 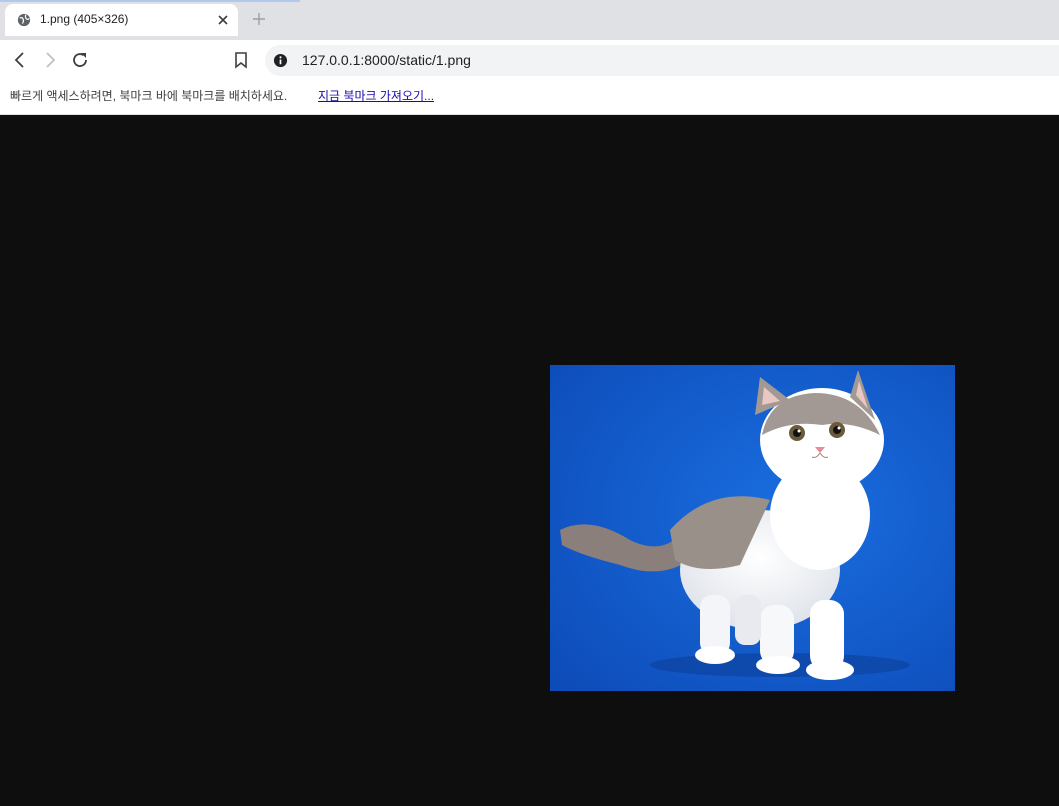 I want to click on info-icon, so click(x=280, y=60).